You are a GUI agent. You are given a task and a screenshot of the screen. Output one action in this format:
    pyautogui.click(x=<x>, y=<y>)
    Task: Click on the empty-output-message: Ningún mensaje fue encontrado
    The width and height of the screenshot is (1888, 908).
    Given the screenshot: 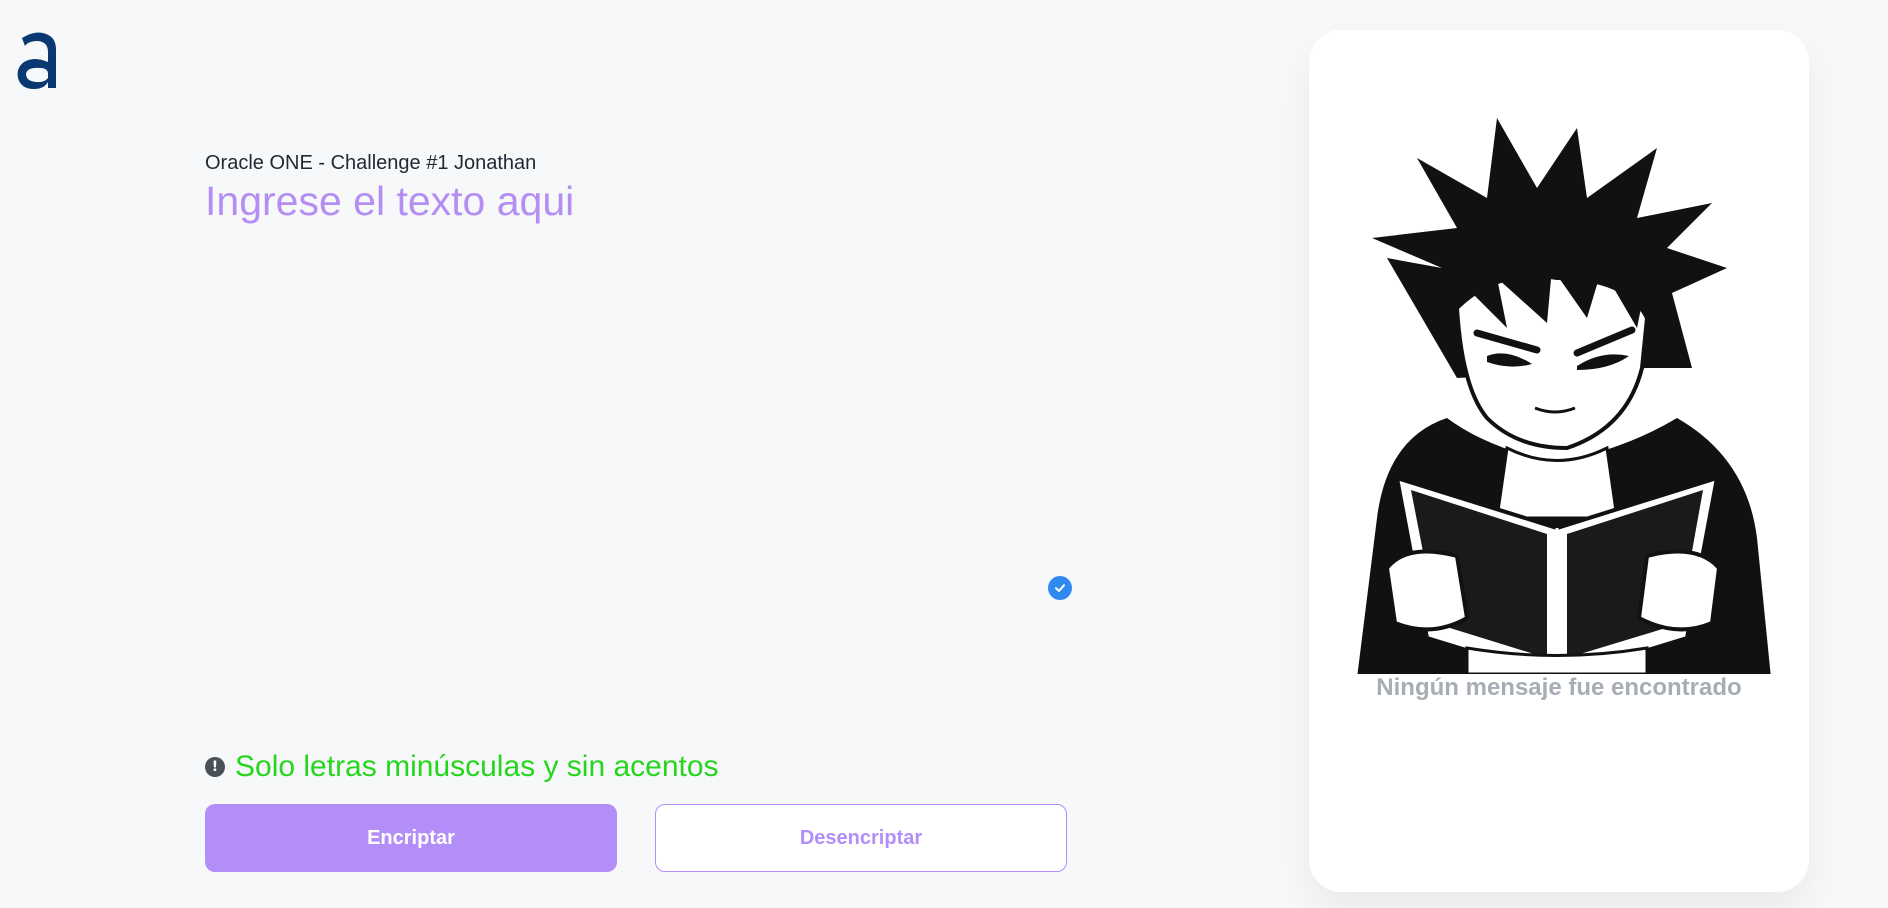 What is the action you would take?
    pyautogui.click(x=1559, y=687)
    